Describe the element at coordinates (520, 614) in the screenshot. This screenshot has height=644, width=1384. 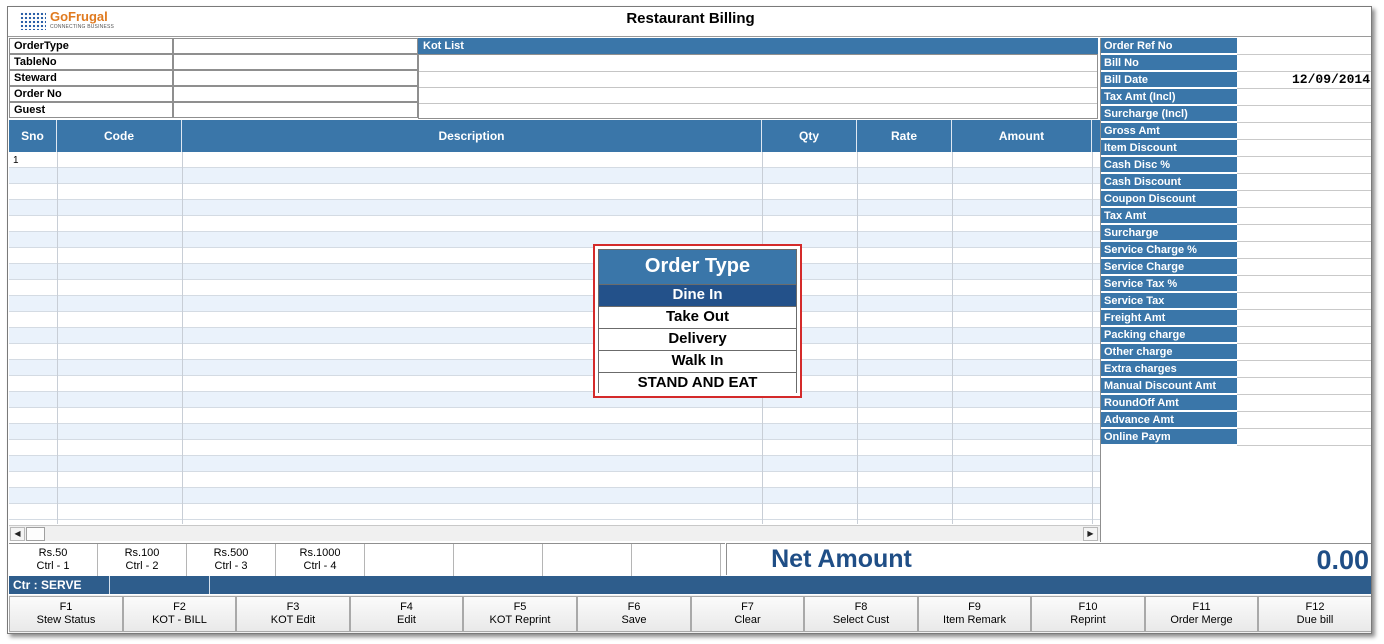
I see `function-key-f5: F5 KOT Reprint` at that location.